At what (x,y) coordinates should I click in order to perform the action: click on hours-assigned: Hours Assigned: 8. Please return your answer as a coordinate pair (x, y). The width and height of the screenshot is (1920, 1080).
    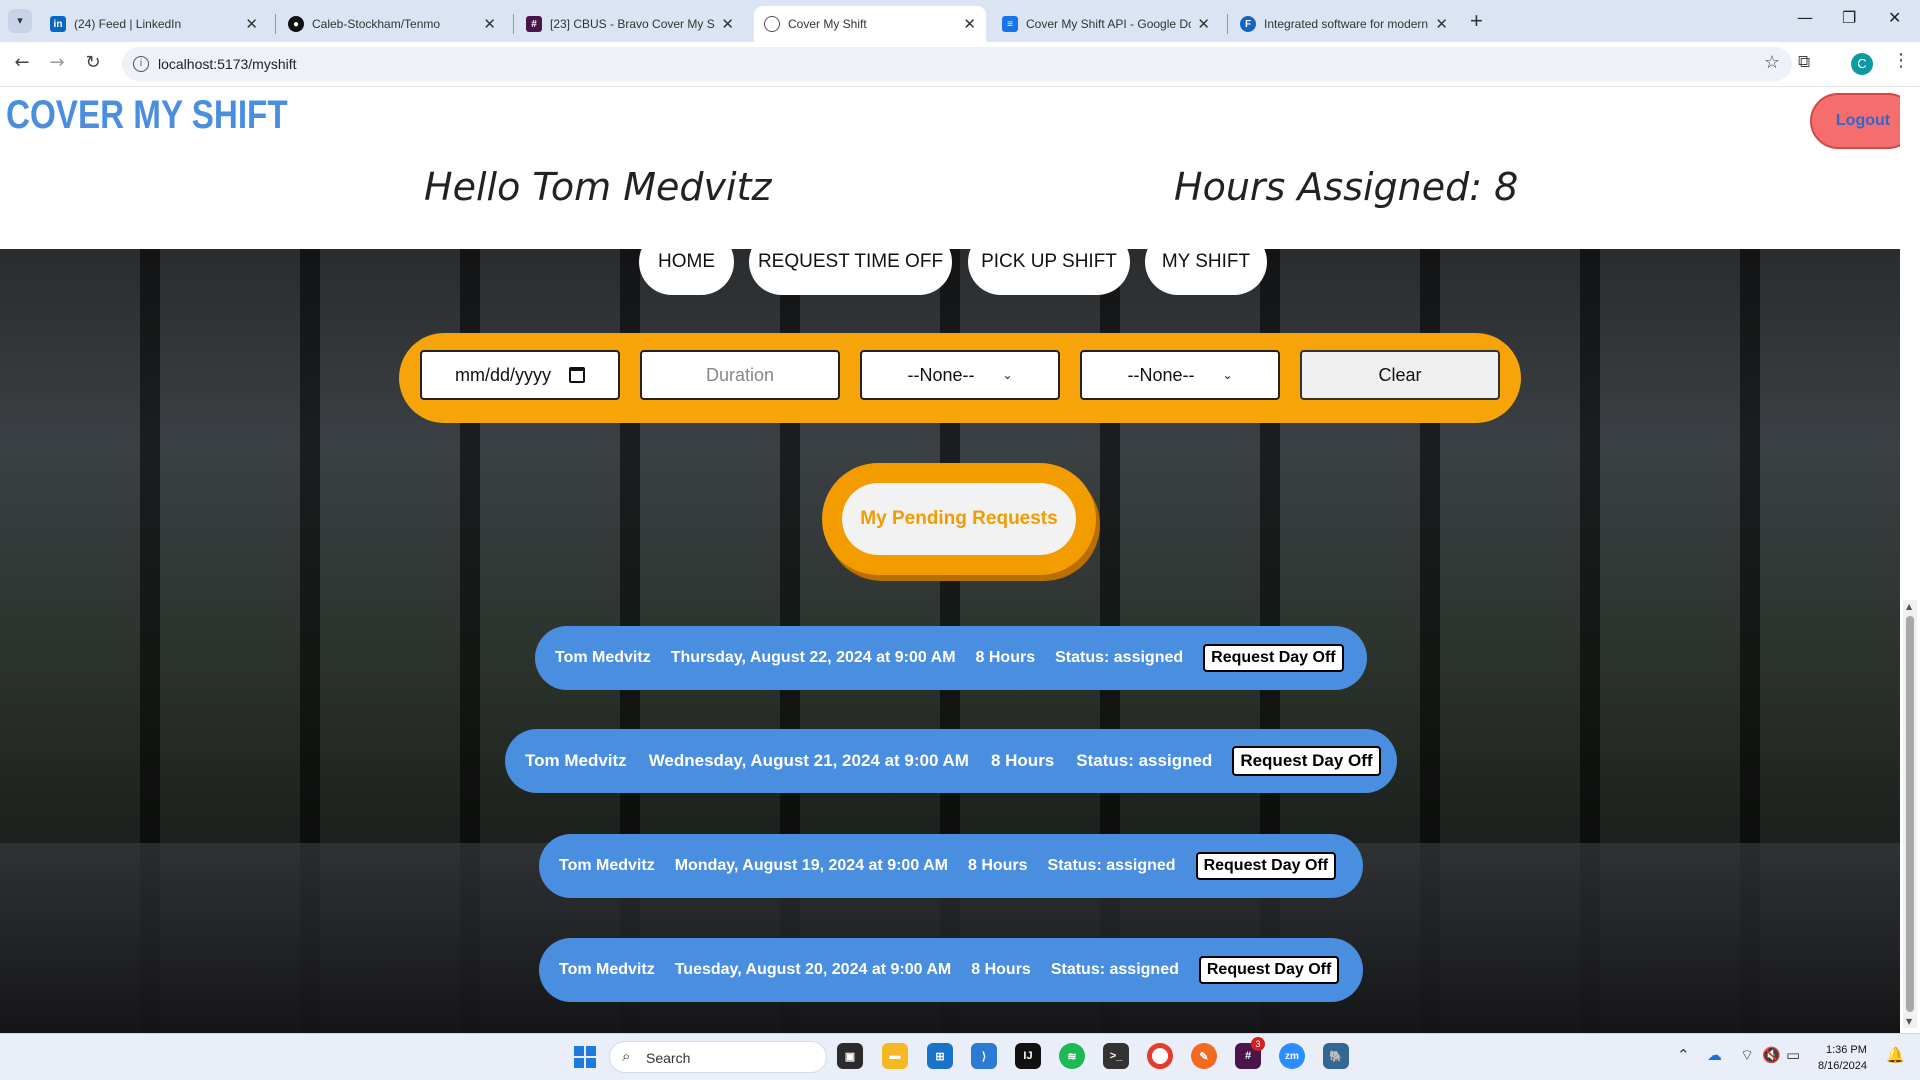
    Looking at the image, I should click on (1346, 187).